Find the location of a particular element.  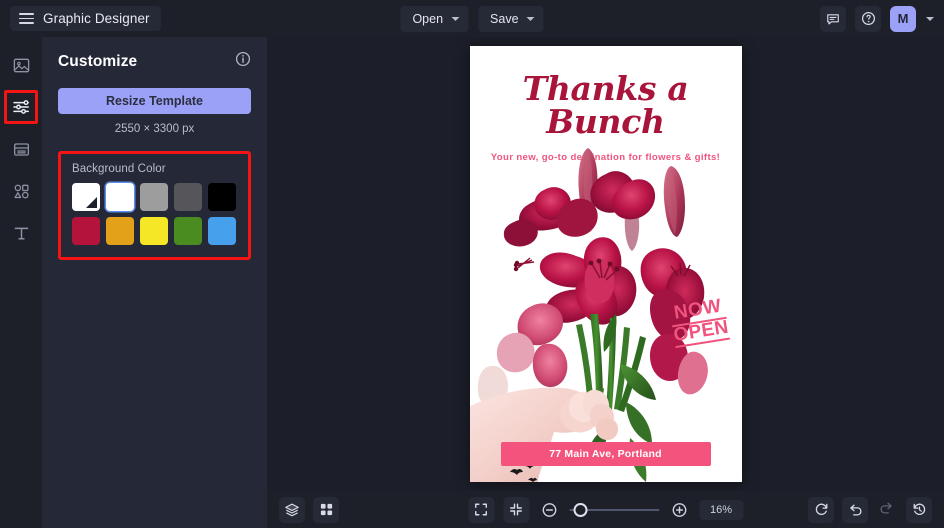

info-button is located at coordinates (243, 61).